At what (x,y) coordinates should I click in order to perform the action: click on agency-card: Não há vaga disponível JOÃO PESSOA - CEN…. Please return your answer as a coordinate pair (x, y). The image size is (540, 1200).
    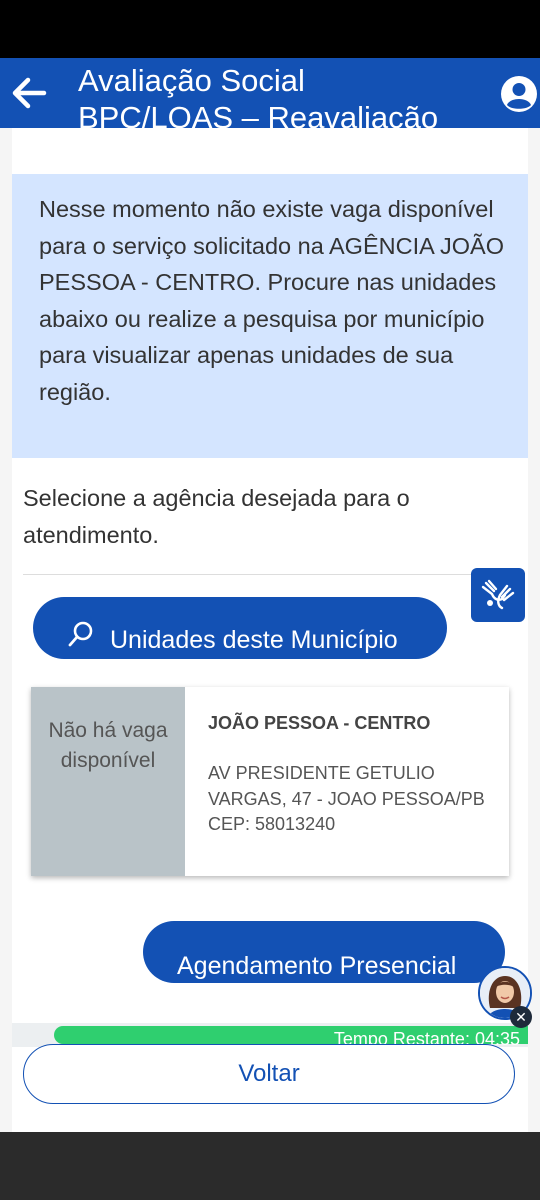
    Looking at the image, I should click on (270, 781).